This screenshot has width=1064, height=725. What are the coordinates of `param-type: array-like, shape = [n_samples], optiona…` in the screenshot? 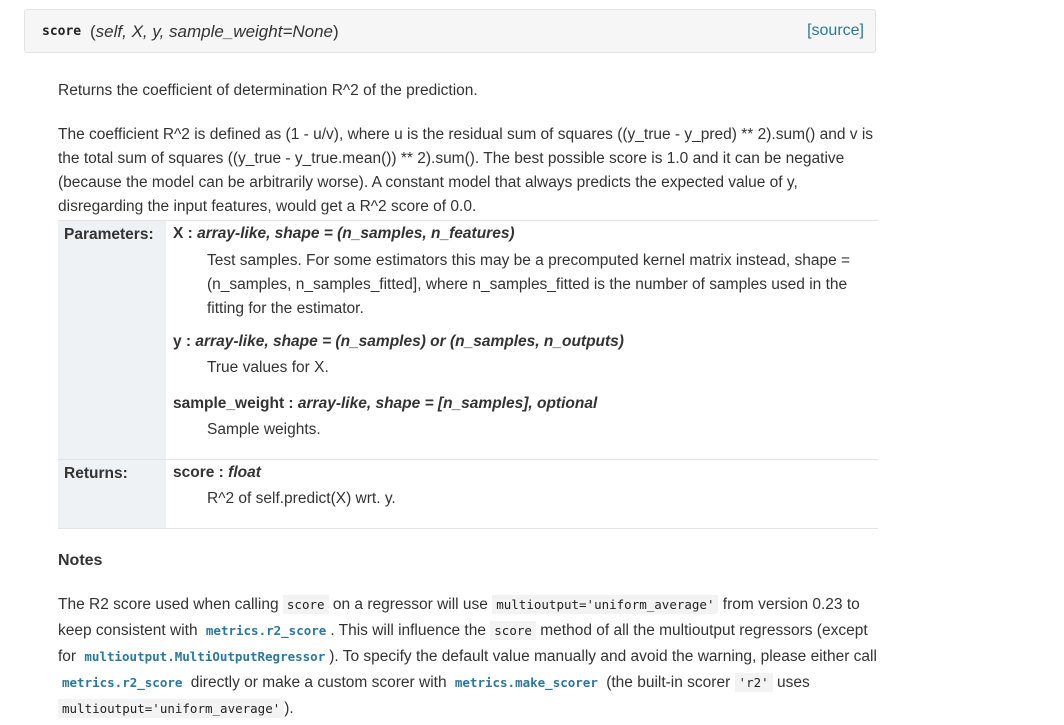 It's located at (447, 403).